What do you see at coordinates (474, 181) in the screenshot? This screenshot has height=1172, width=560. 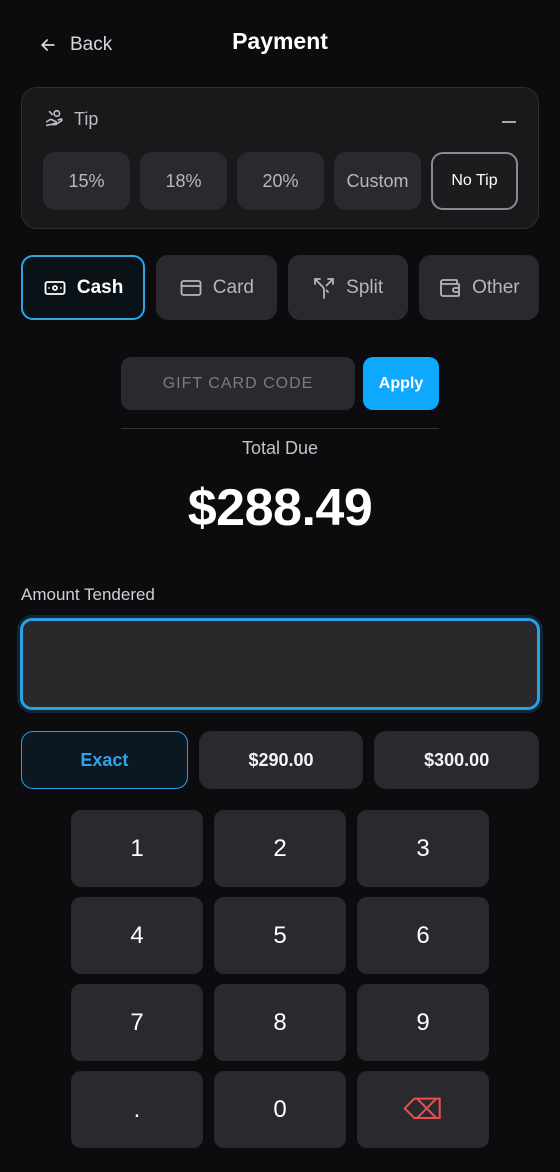 I see `tip-option-no-tip: No Tip` at bounding box center [474, 181].